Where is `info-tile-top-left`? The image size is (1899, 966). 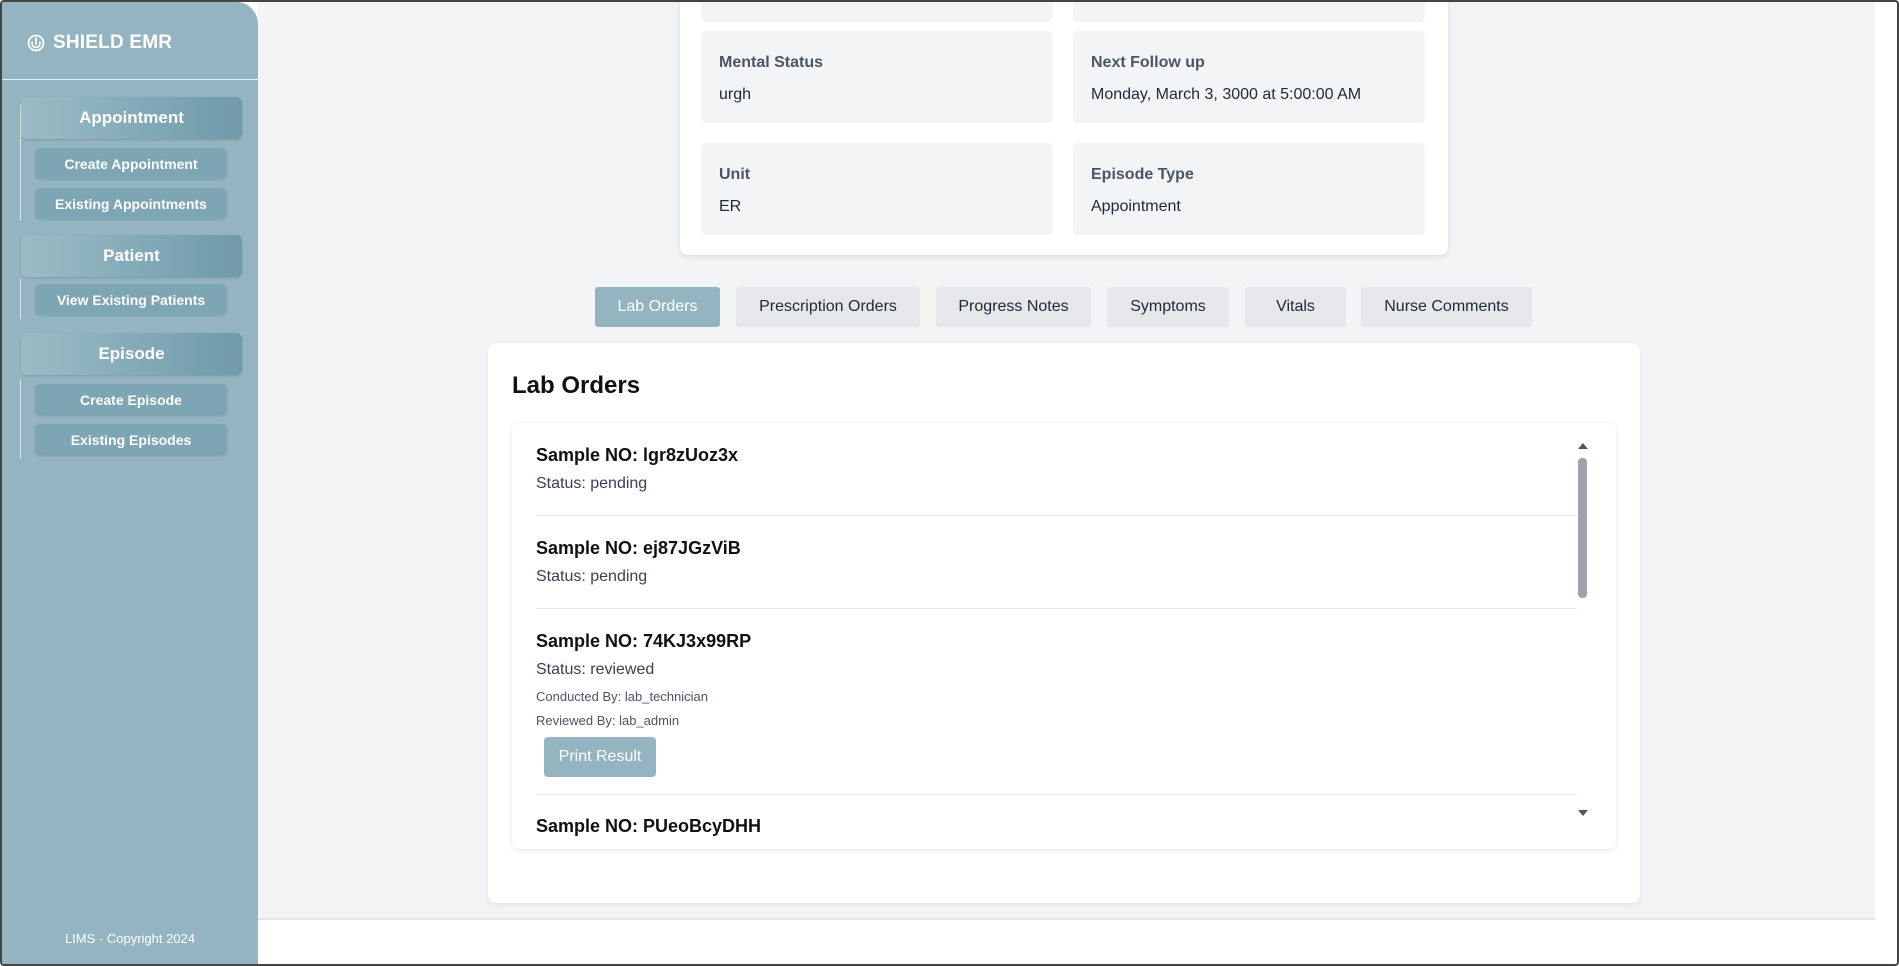
info-tile-top-left is located at coordinates (877, 11).